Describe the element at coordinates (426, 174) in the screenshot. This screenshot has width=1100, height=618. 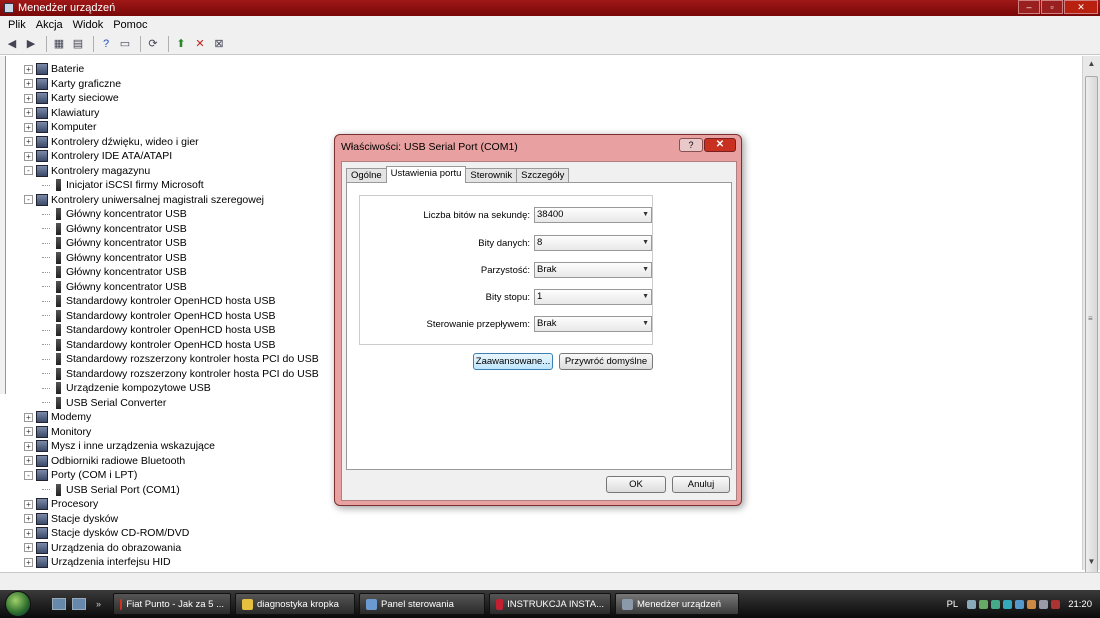
I see `tab-port-settings: Ustawienia portu` at that location.